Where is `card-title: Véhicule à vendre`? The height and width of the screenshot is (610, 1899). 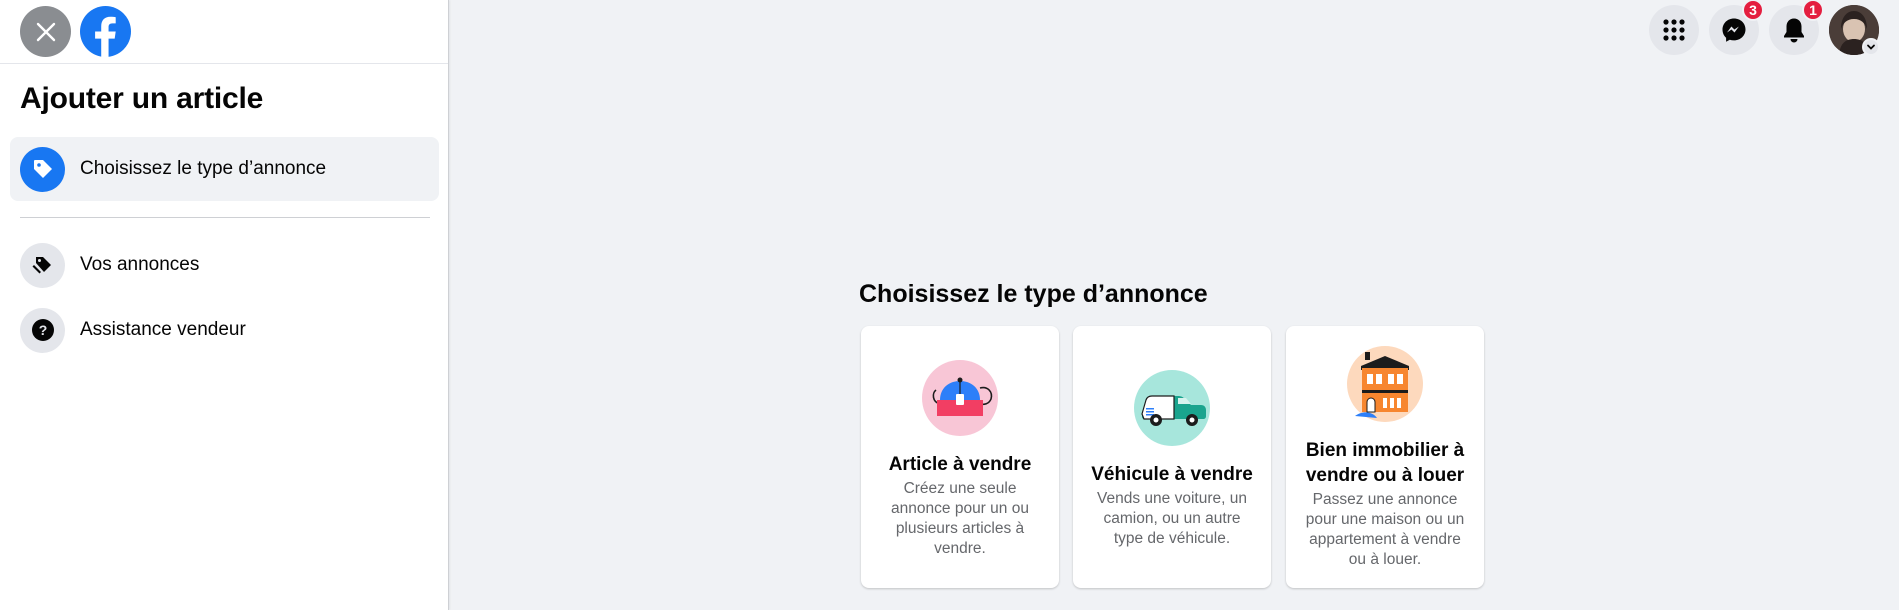
card-title: Véhicule à vendre is located at coordinates (1172, 474).